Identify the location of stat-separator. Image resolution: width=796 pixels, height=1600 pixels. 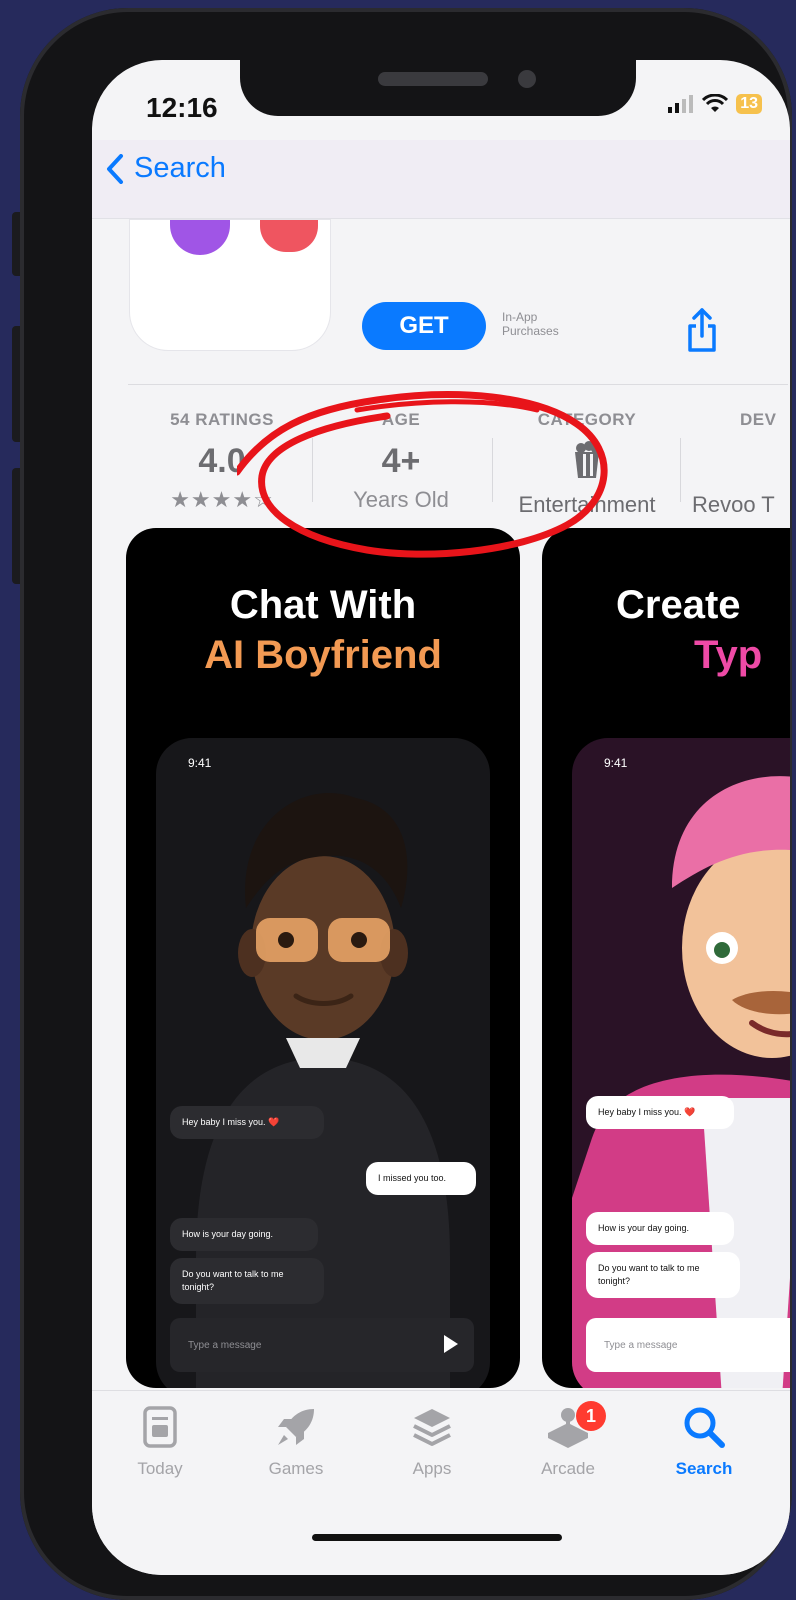
(680, 470).